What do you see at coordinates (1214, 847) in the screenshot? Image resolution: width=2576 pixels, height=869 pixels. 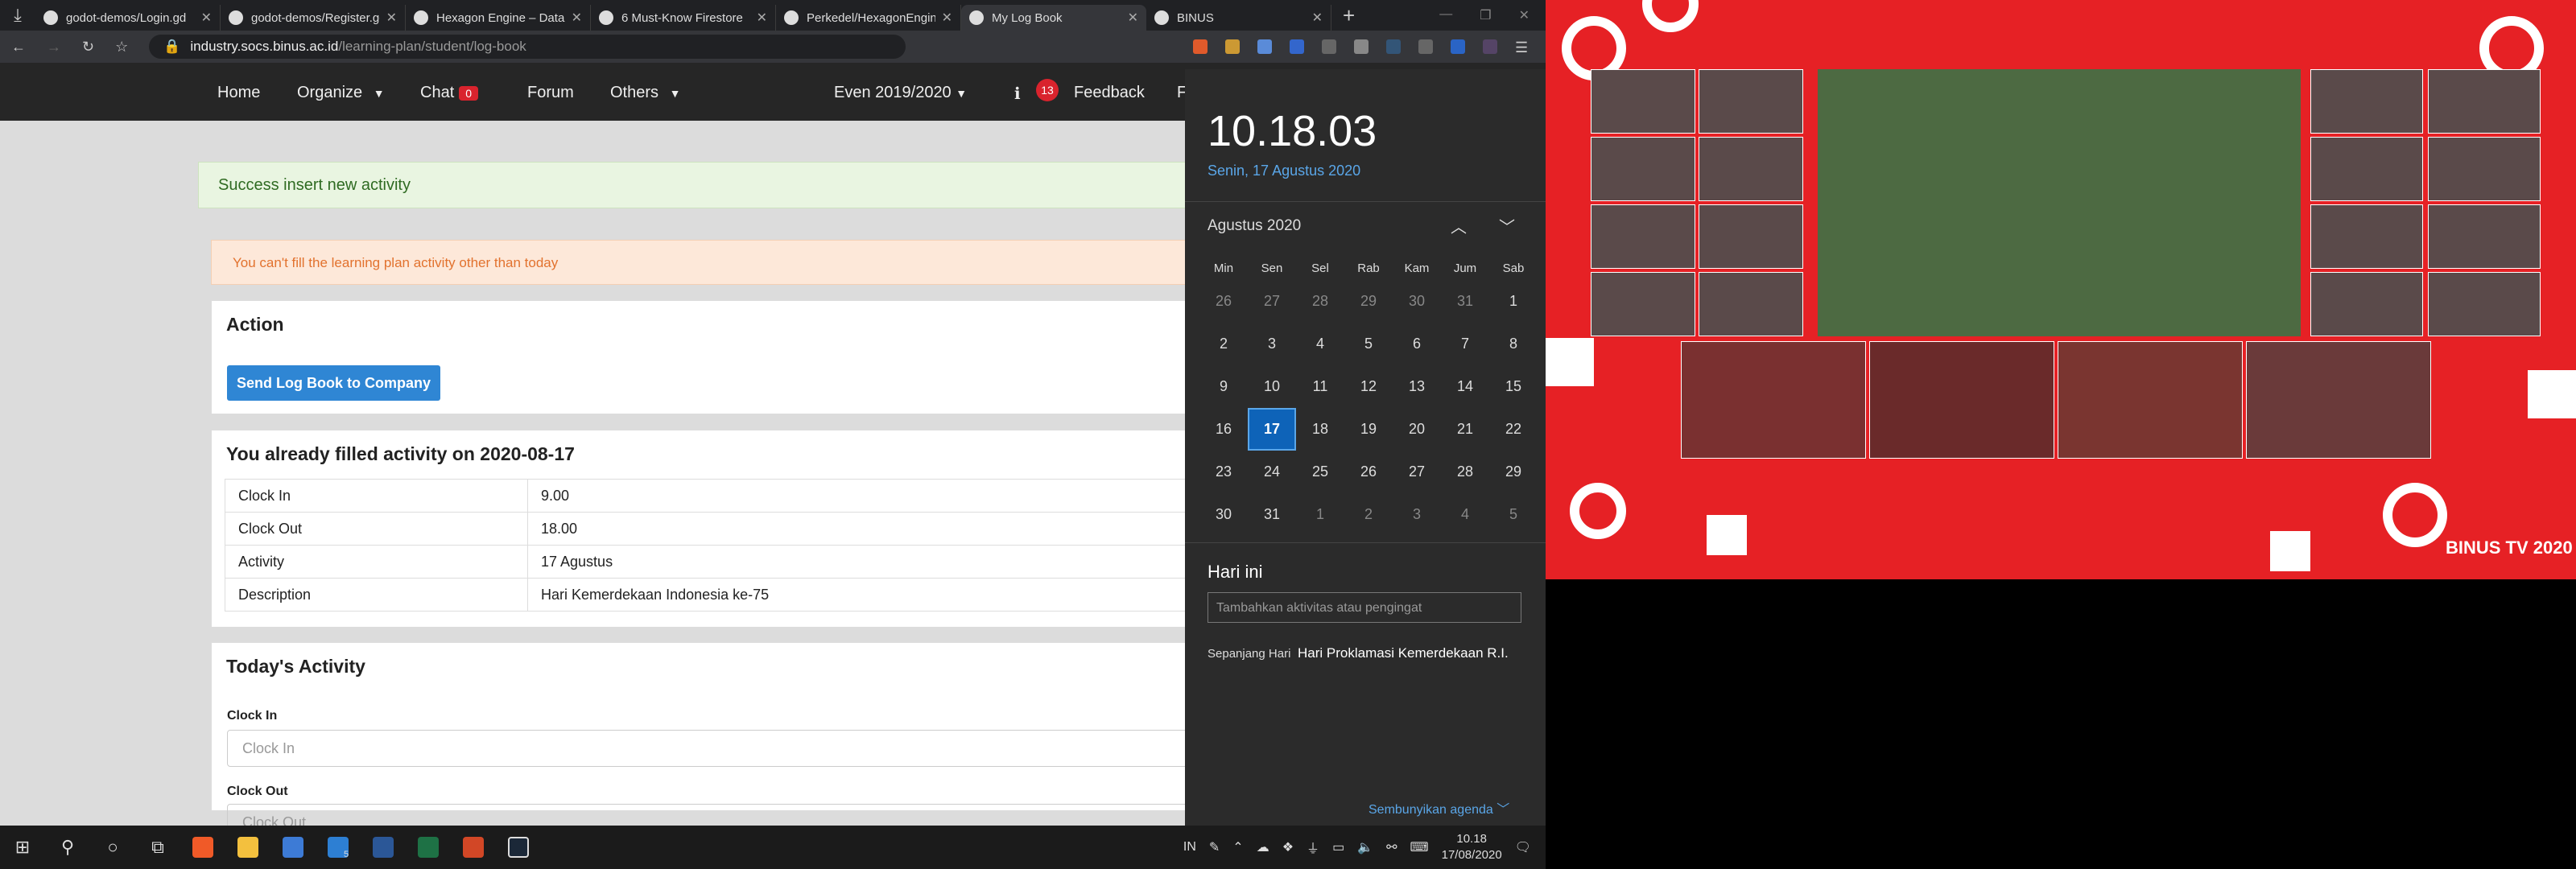 I see `pen-icon: ✎` at bounding box center [1214, 847].